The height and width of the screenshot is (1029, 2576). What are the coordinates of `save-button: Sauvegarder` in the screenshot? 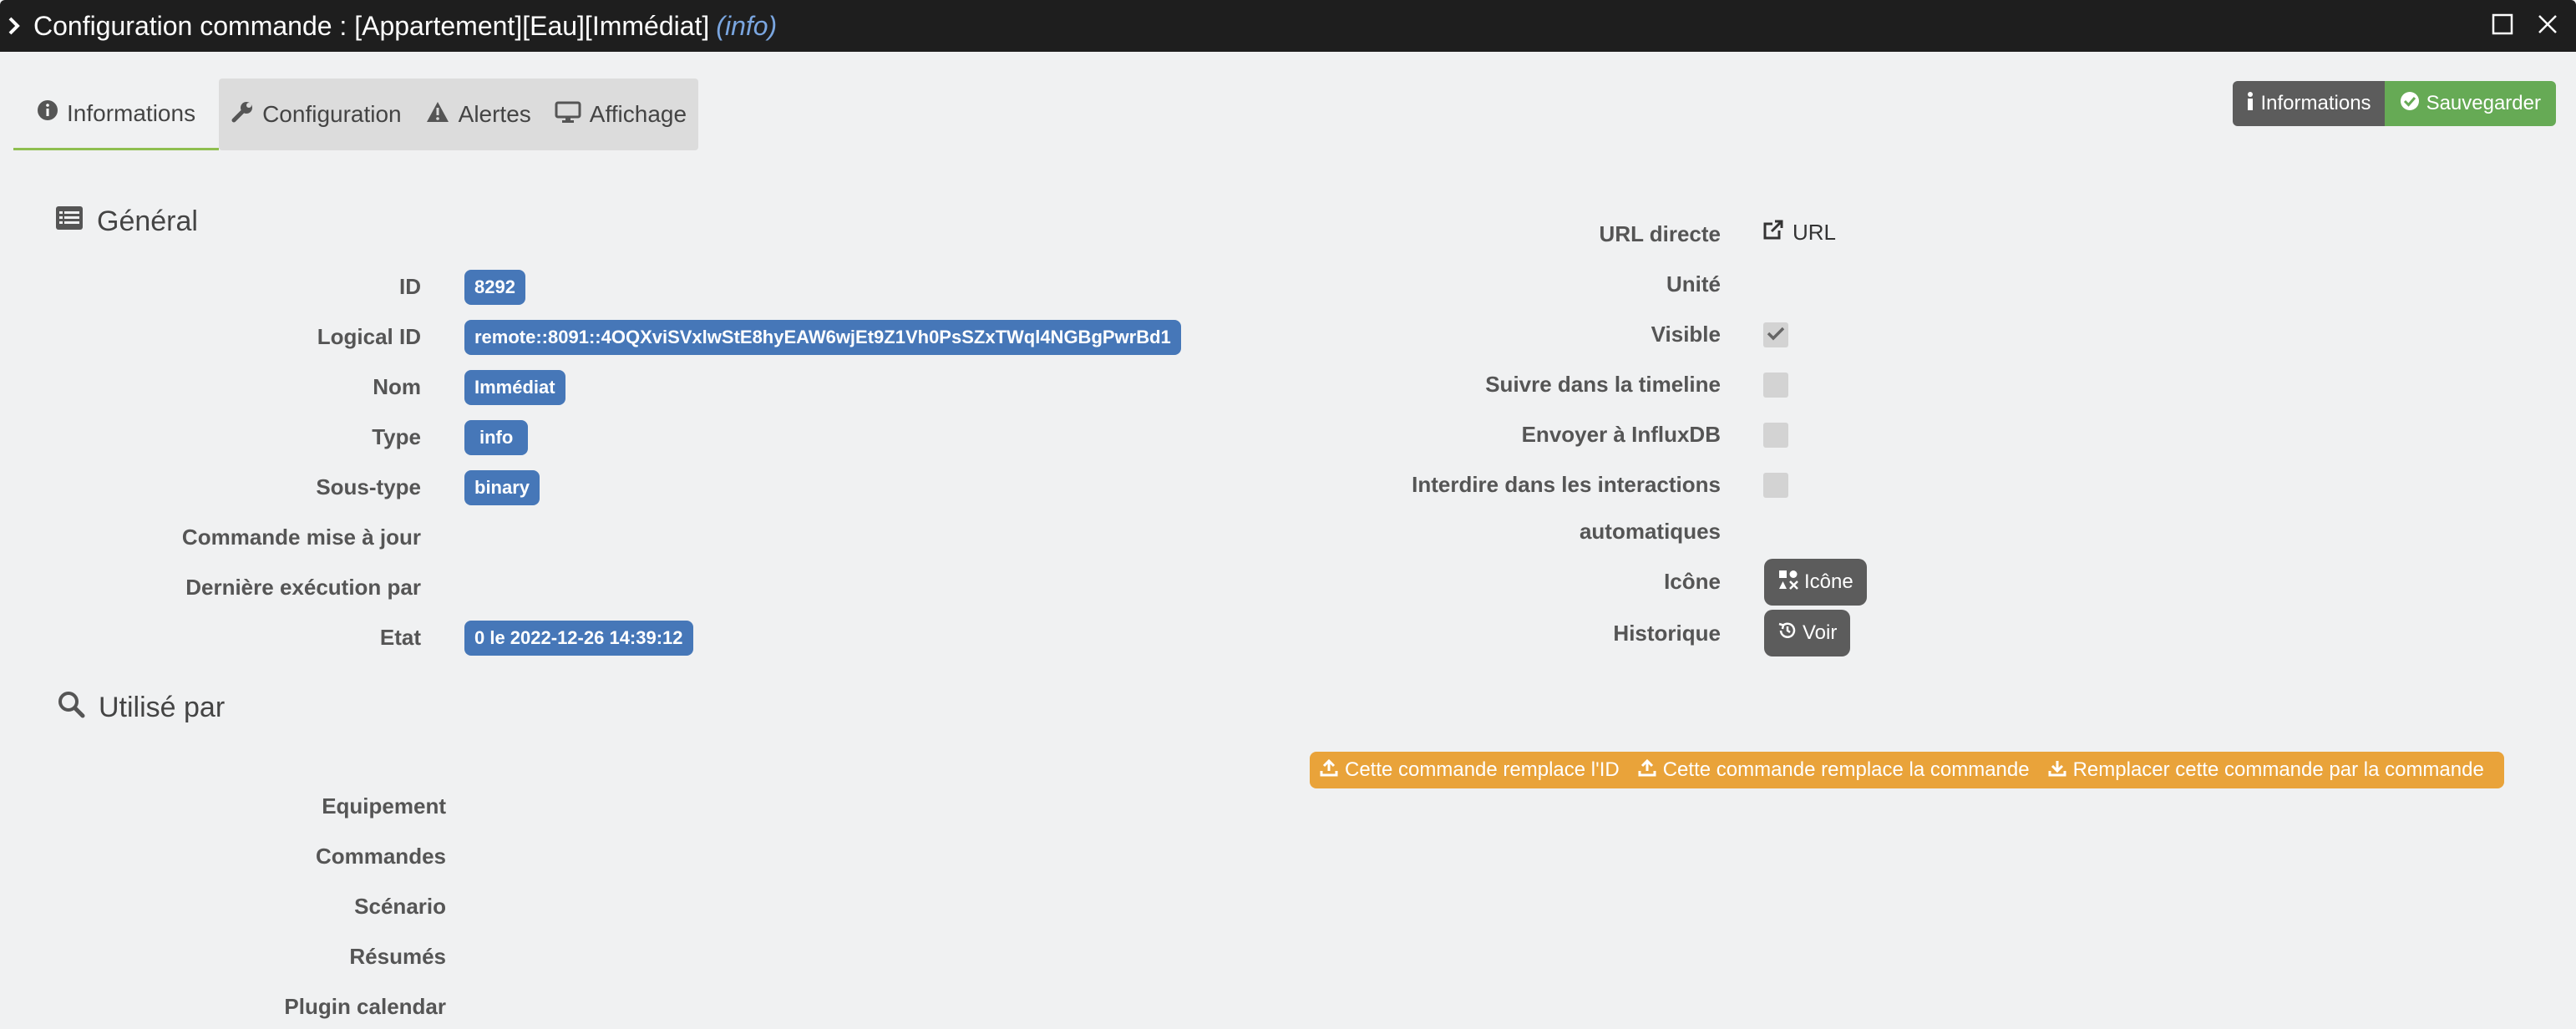 It's located at (2470, 103).